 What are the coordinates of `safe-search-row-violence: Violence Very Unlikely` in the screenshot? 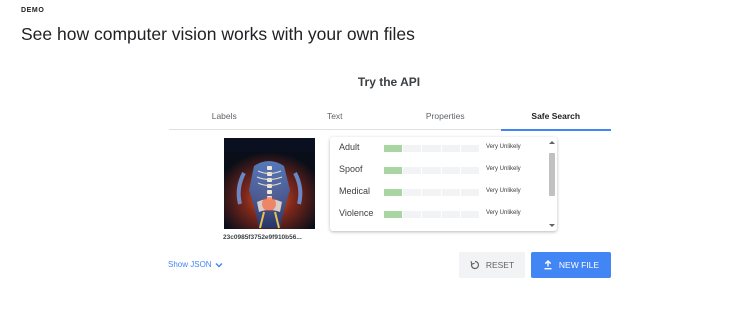 It's located at (438, 214).